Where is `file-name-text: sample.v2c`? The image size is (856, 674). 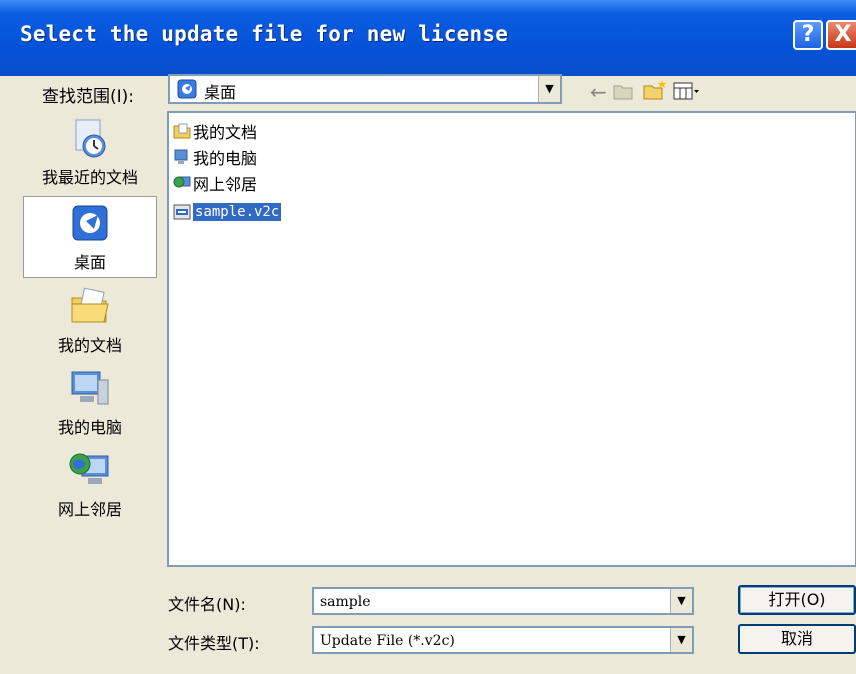
file-name-text: sample.v2c is located at coordinates (237, 211).